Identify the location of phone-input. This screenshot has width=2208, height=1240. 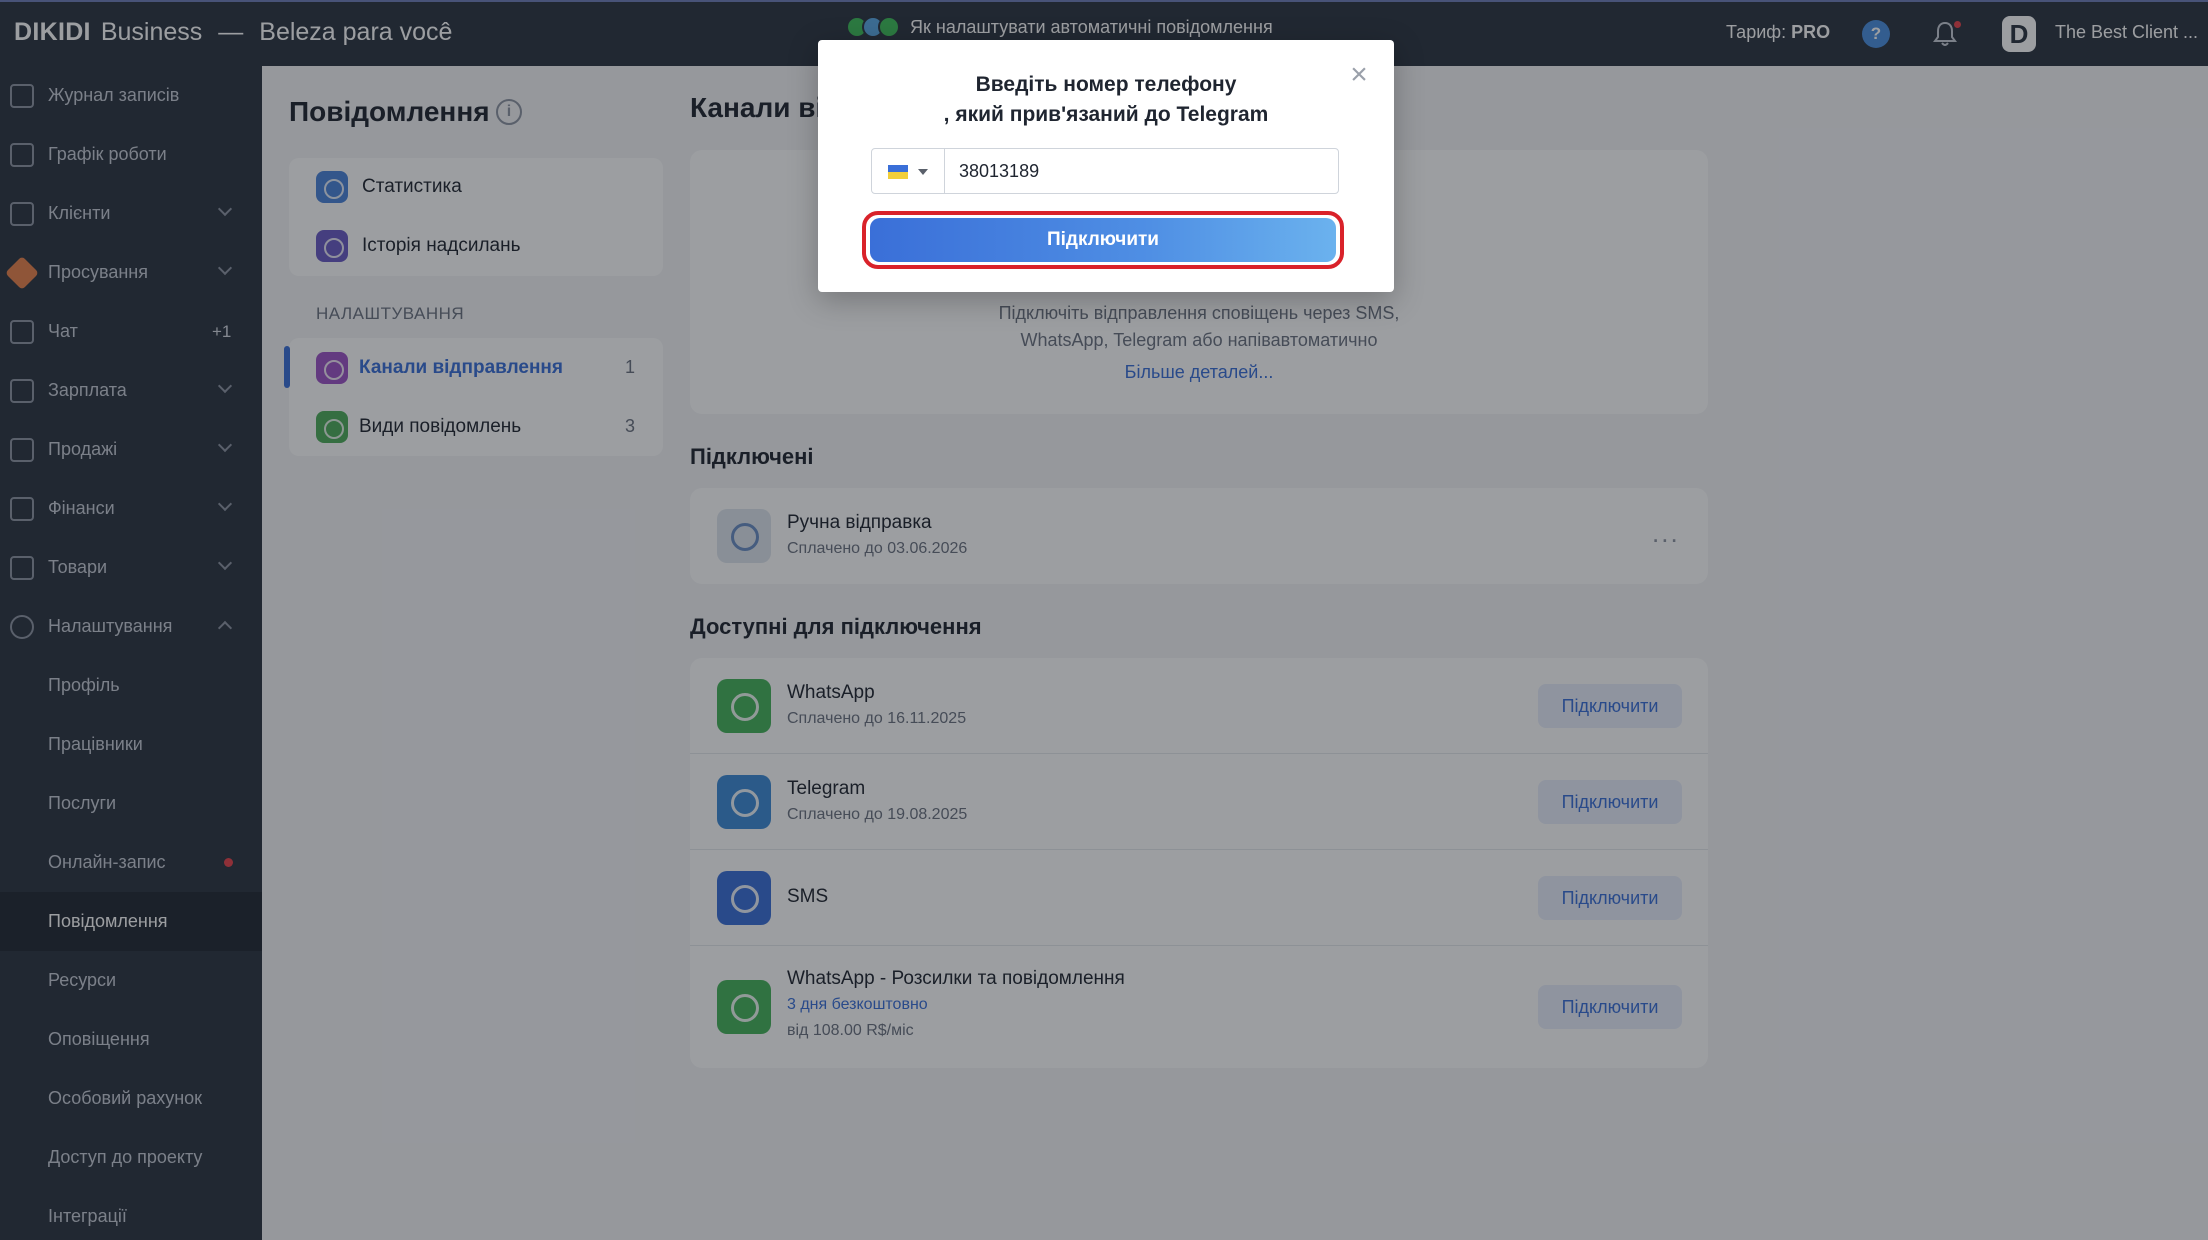
(1141, 171).